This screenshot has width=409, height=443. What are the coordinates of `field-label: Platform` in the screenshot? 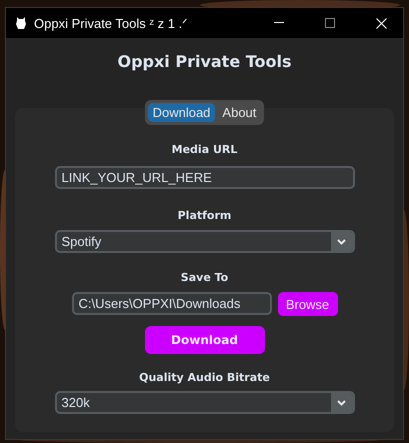 It's located at (205, 215).